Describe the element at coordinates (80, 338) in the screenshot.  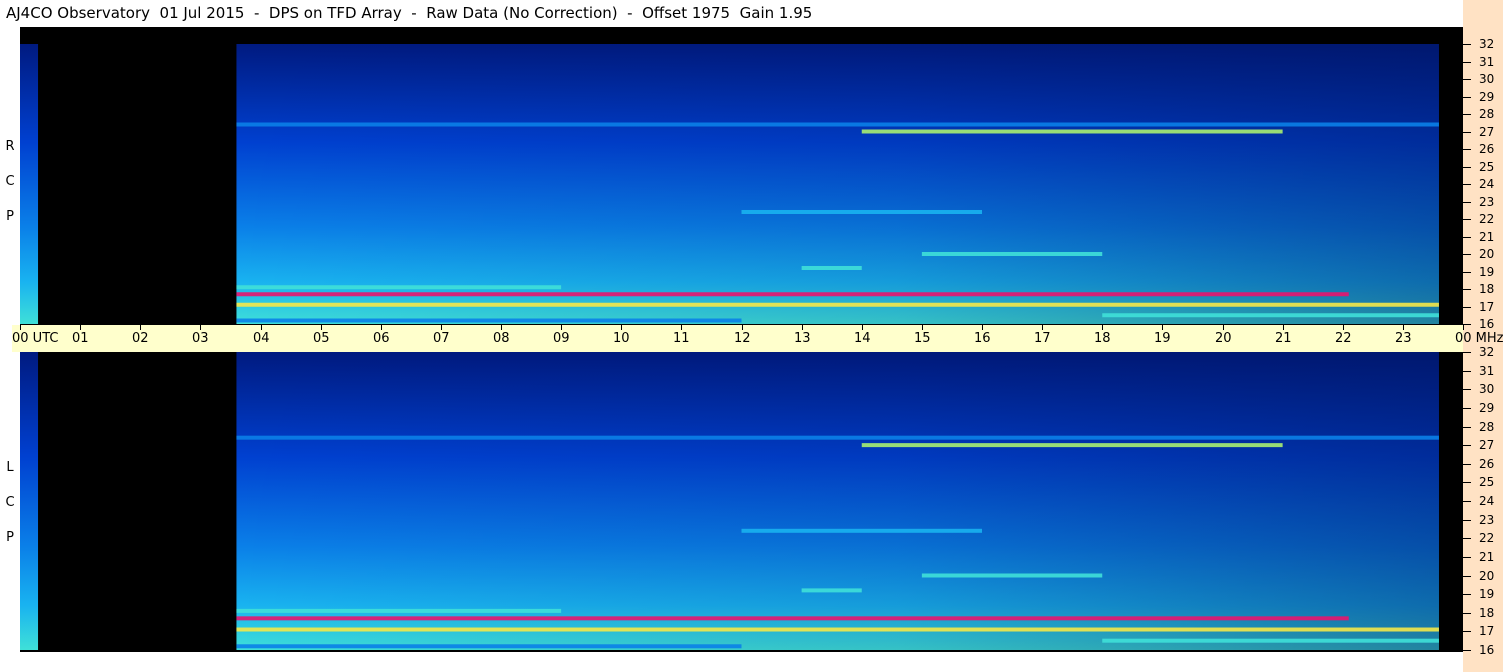
I see `utc-tick-label: 01` at that location.